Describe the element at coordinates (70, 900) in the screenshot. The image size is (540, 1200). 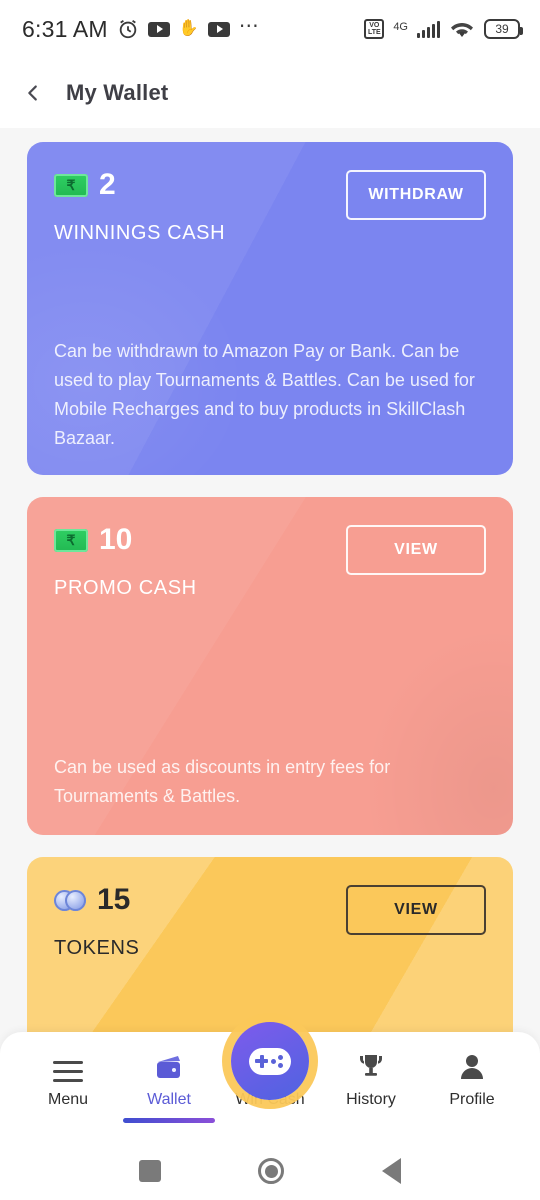
I see `tokens-coins-icon` at that location.